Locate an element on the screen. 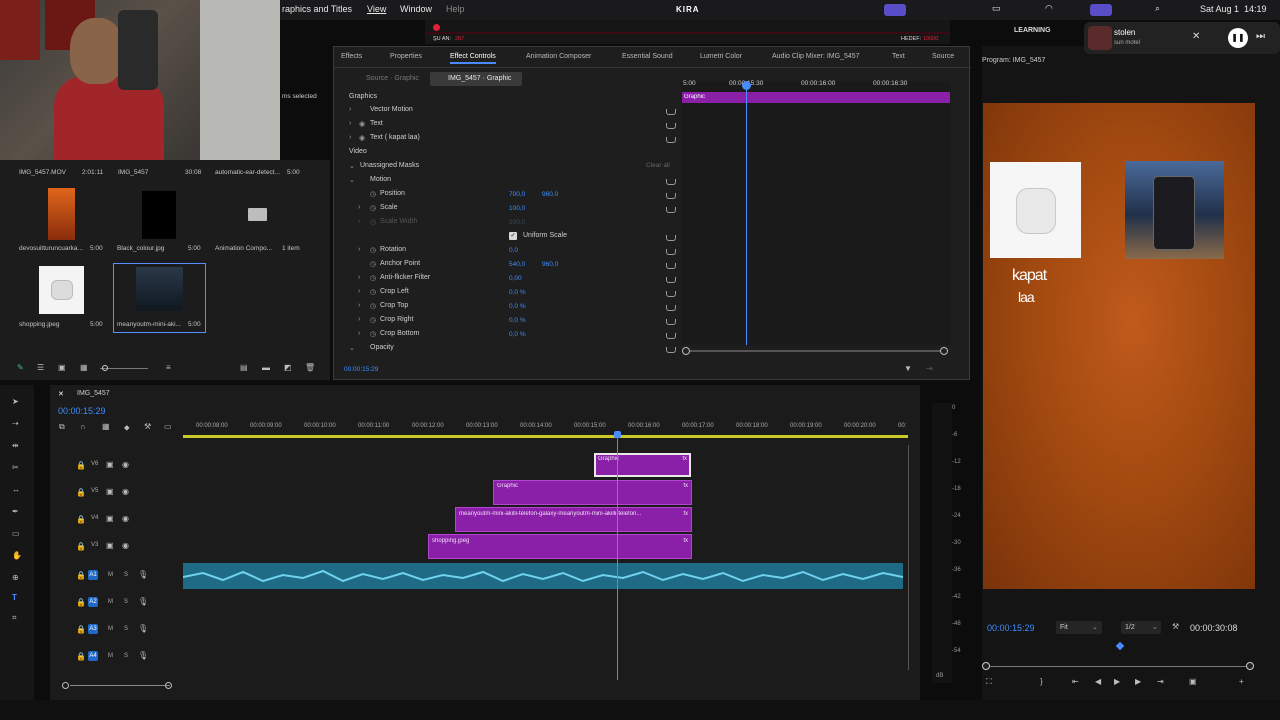 Image resolution: width=1280 pixels, height=720 pixels. slip-tool-icon: ↔ is located at coordinates (16, 489).